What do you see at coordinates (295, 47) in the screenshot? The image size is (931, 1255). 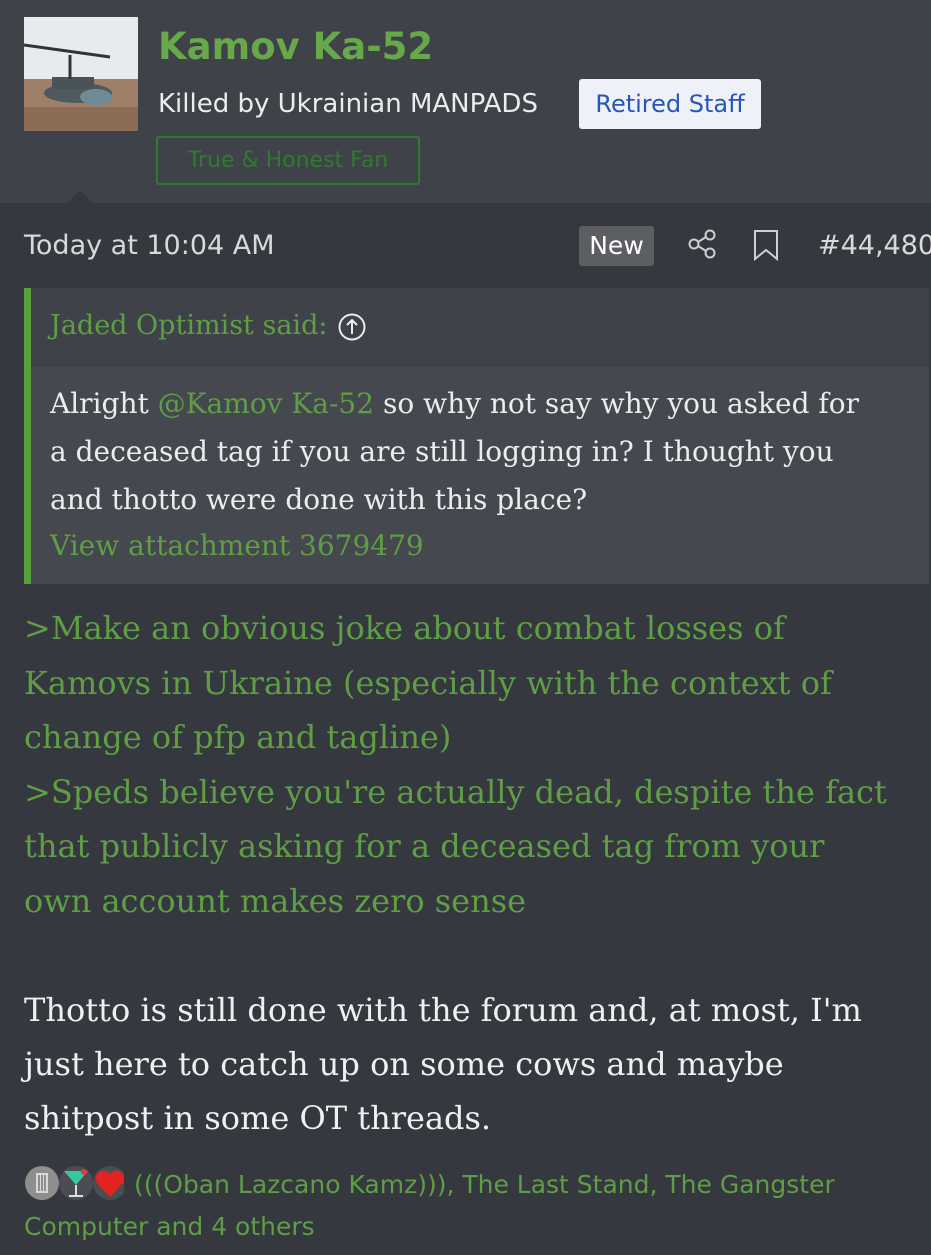 I see `username: Kamov Ka-52` at bounding box center [295, 47].